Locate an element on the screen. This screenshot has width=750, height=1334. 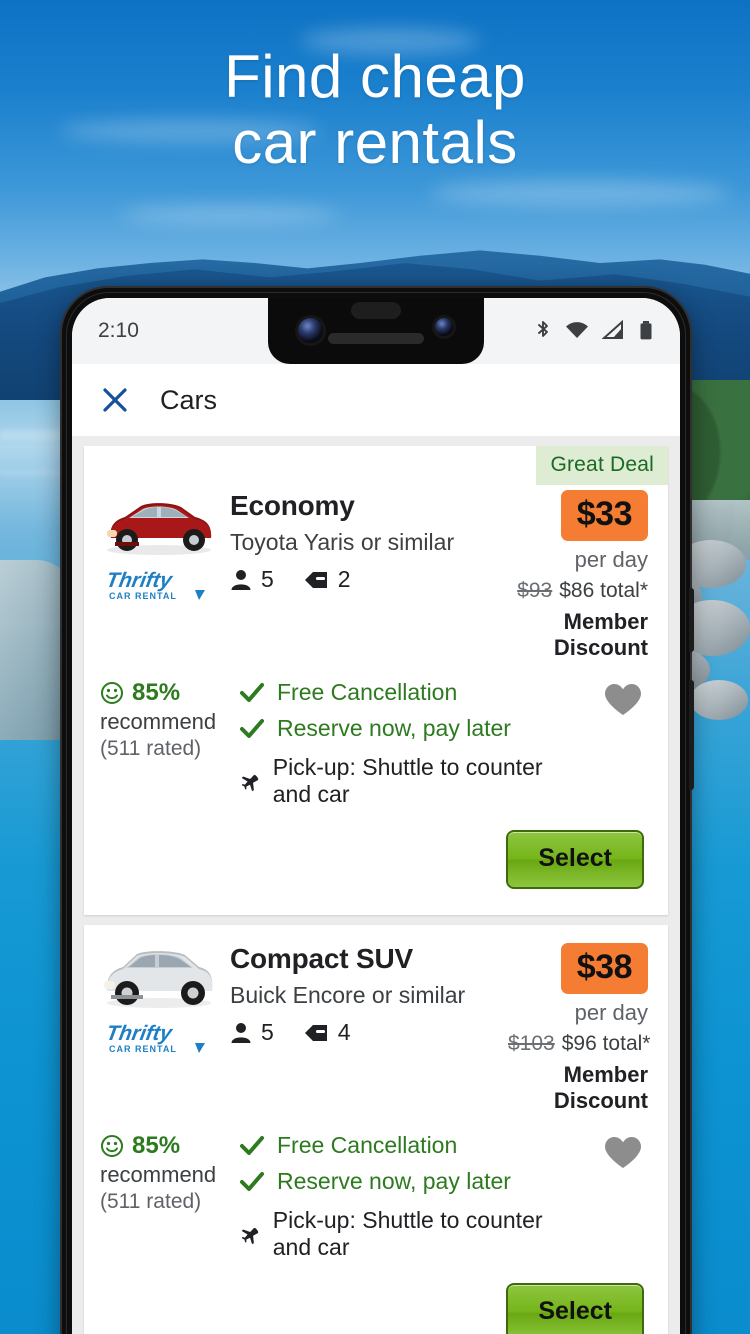
rental-company-logo: Thrifty CAR RENTAL is located at coordinates (157, 584).